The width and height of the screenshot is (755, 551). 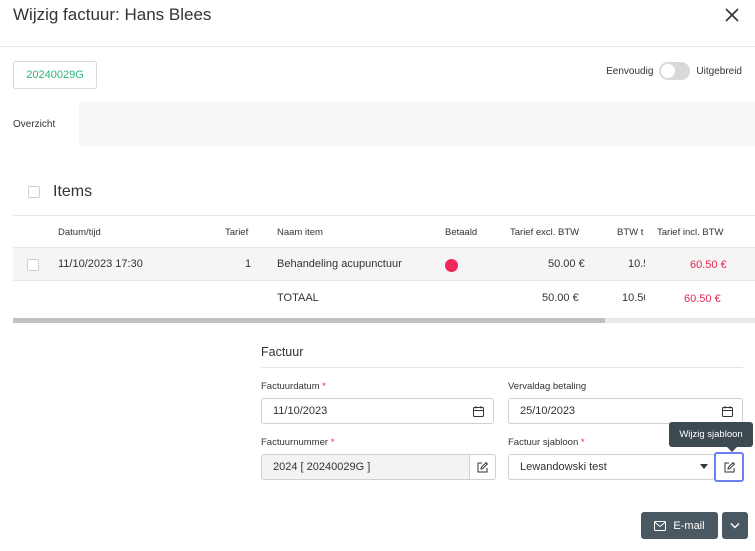 I want to click on email-button: E-mail, so click(x=679, y=525).